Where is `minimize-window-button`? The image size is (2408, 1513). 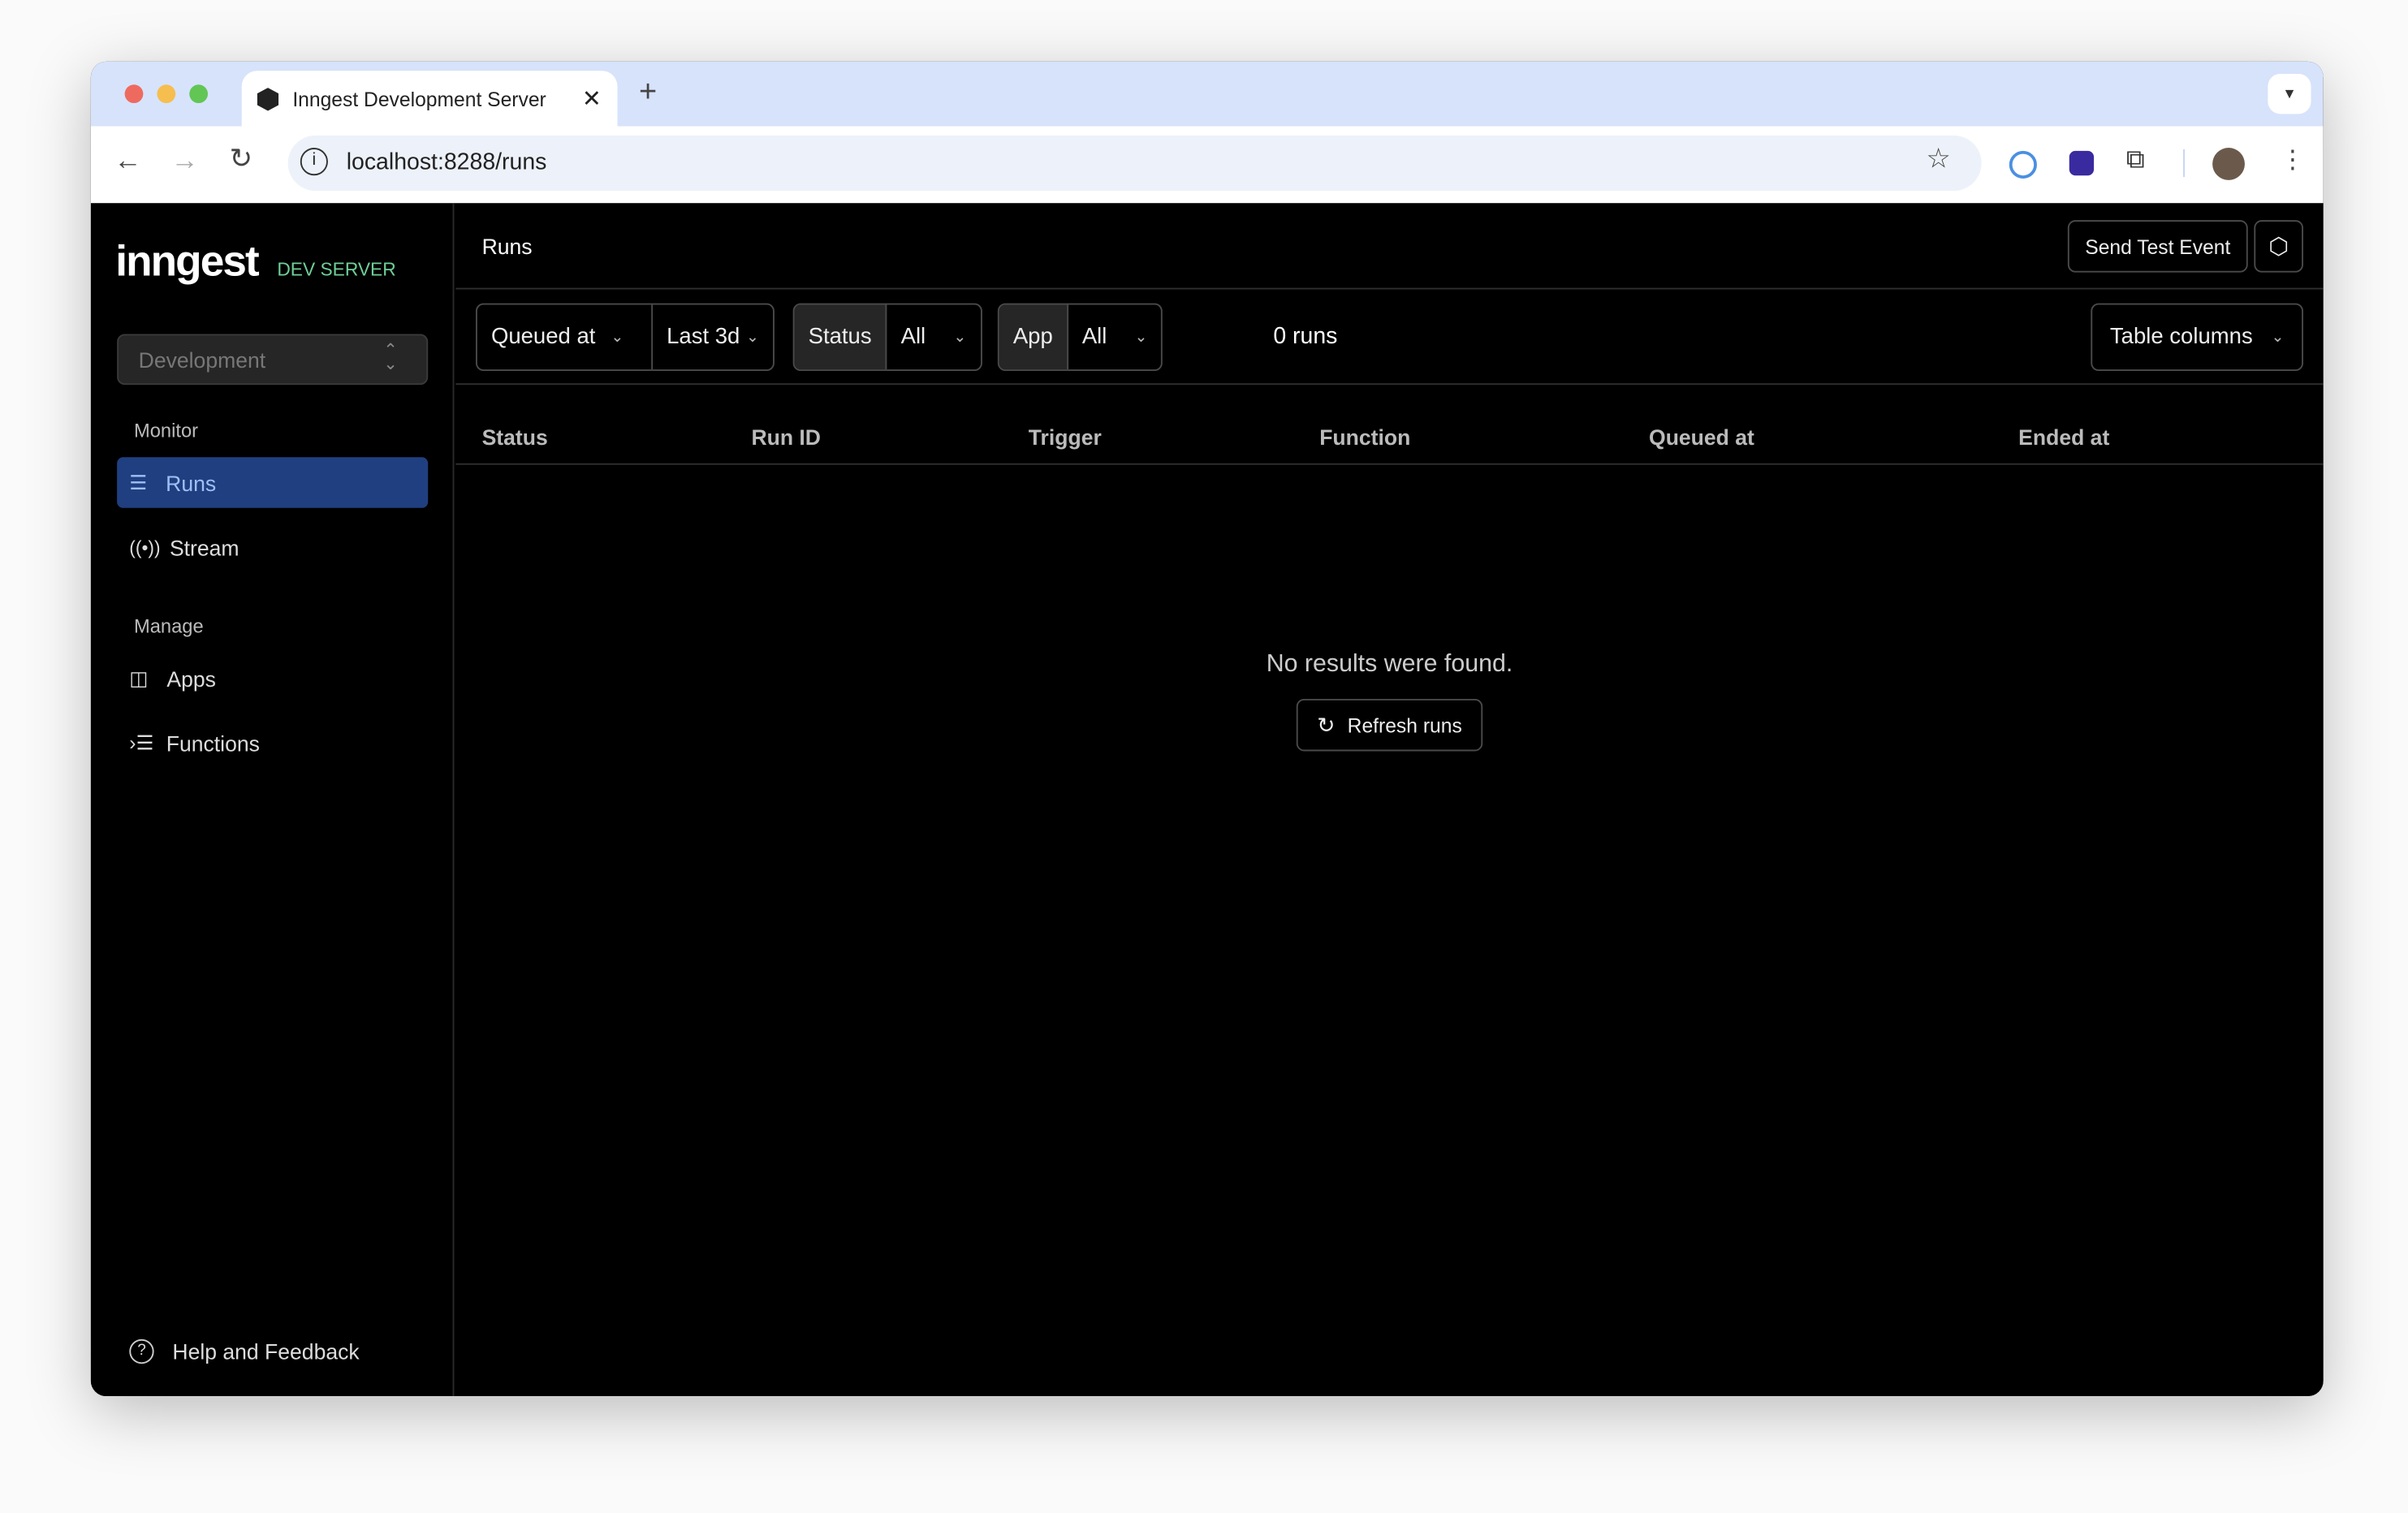
minimize-window-button is located at coordinates (166, 94).